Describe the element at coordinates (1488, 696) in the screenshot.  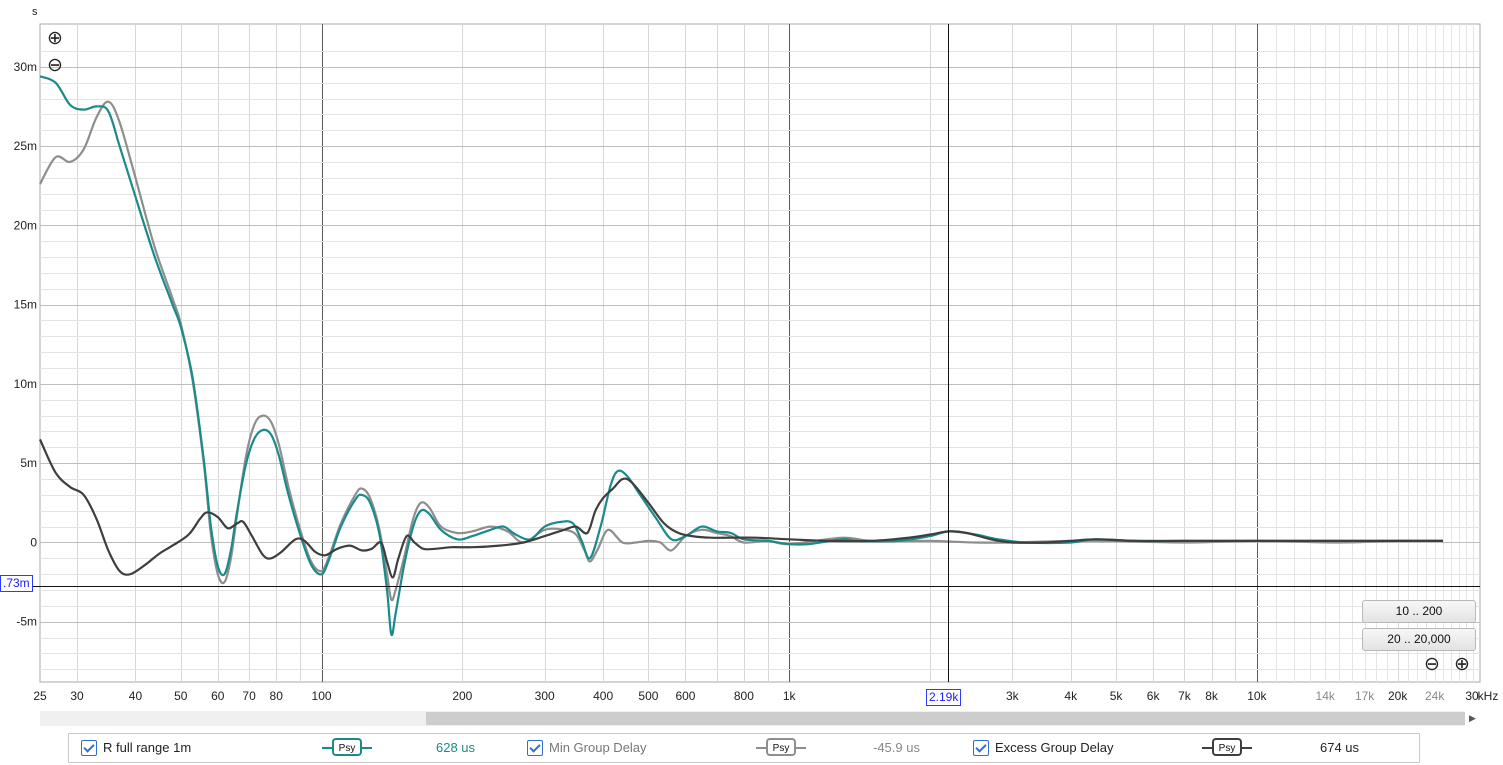
I see `x-axis-unit-label: kHz` at that location.